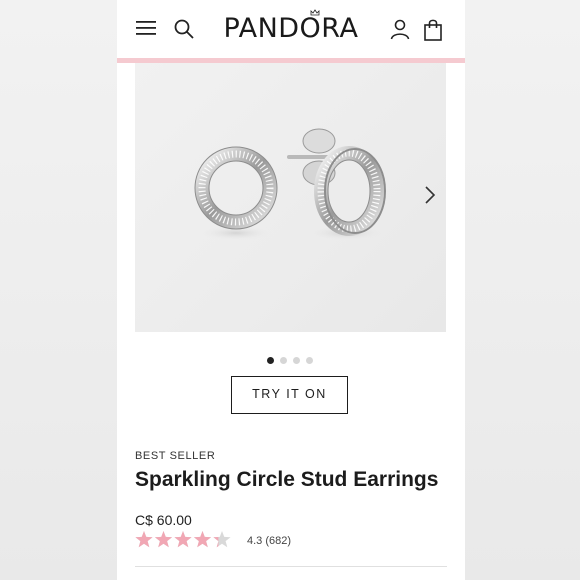  I want to click on rating-value: 4.3, so click(255, 541).